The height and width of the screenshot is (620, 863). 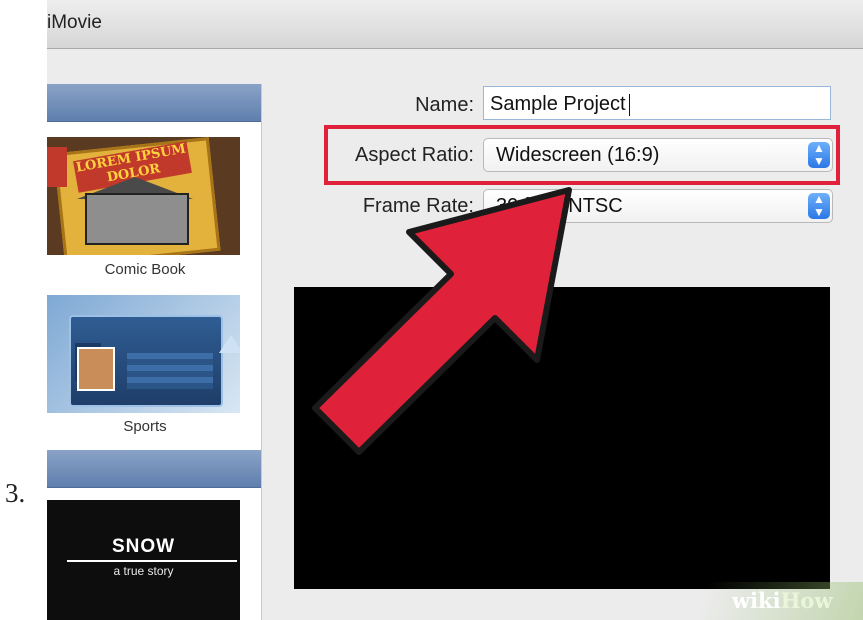 I want to click on red-arrow-icon, so click(x=442, y=321).